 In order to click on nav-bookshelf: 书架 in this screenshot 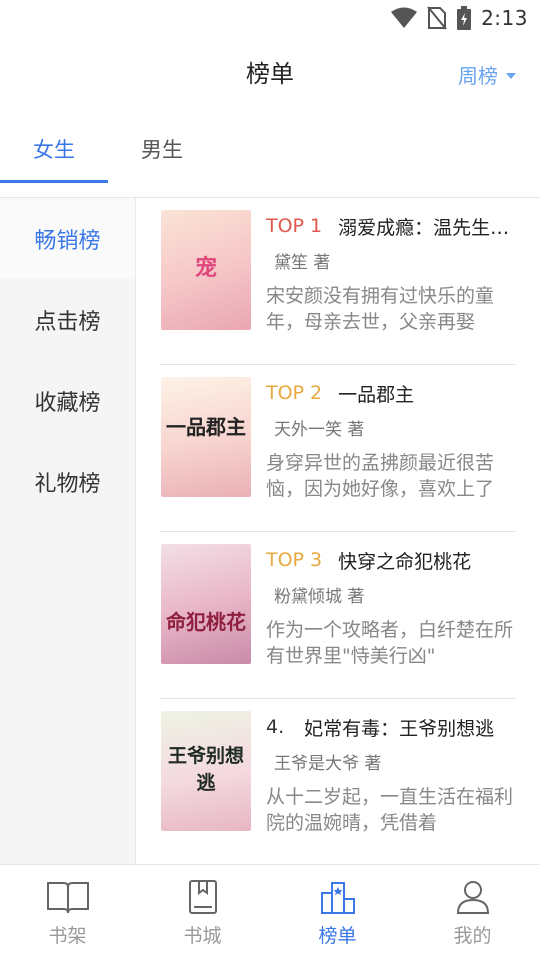, I will do `click(67, 912)`.